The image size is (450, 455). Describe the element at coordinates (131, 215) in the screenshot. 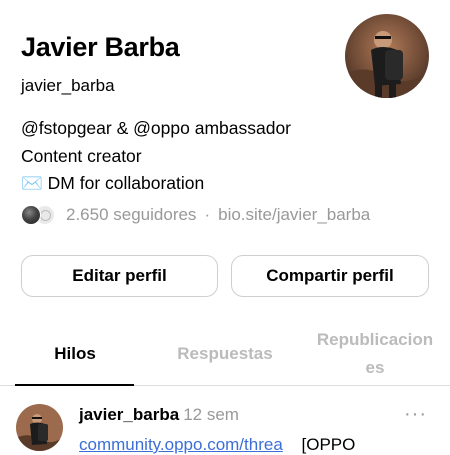

I see `followers-count: 2.650 seguidores` at that location.